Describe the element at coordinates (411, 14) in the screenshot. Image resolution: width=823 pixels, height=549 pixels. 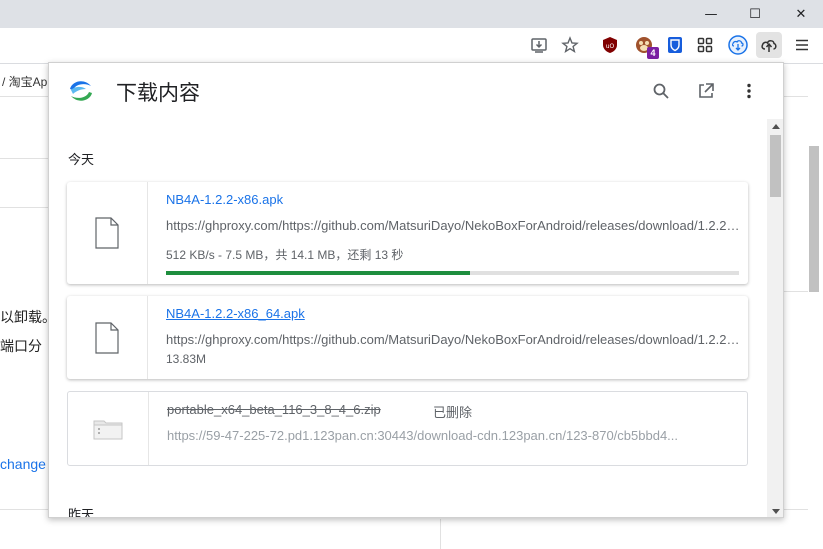
I see `window-title-bar: — ☐ ✕` at that location.